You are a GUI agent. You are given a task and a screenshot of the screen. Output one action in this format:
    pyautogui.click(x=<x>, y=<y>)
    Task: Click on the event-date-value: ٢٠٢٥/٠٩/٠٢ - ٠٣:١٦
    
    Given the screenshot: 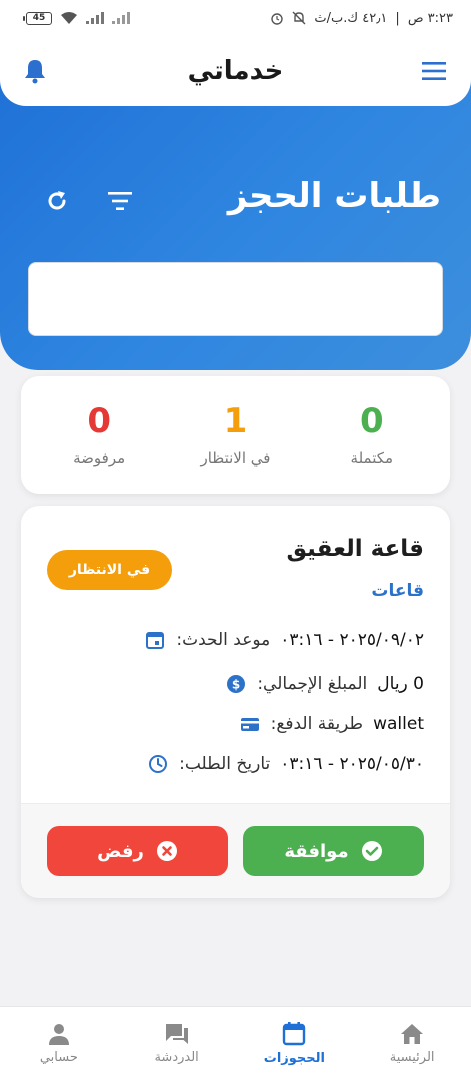 What is the action you would take?
    pyautogui.click(x=352, y=640)
    